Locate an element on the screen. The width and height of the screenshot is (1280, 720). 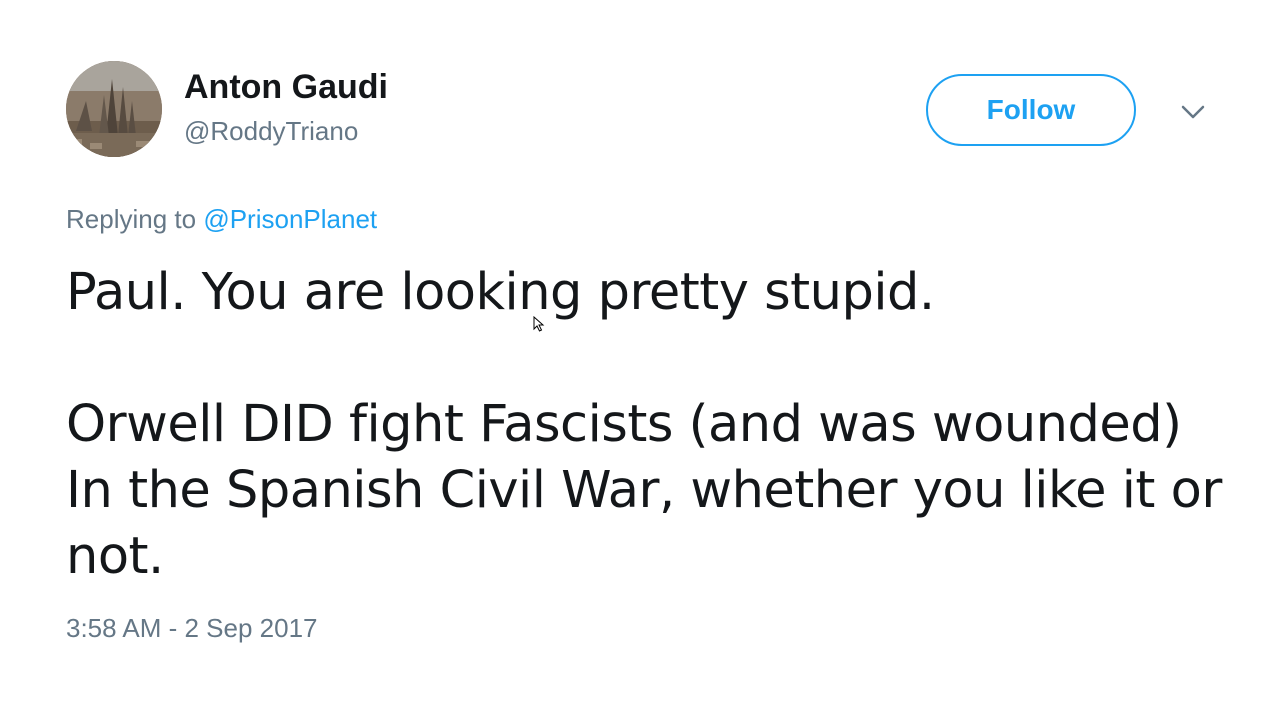
reply-context: Replying to @PrisonPlanet is located at coordinates (221, 219).